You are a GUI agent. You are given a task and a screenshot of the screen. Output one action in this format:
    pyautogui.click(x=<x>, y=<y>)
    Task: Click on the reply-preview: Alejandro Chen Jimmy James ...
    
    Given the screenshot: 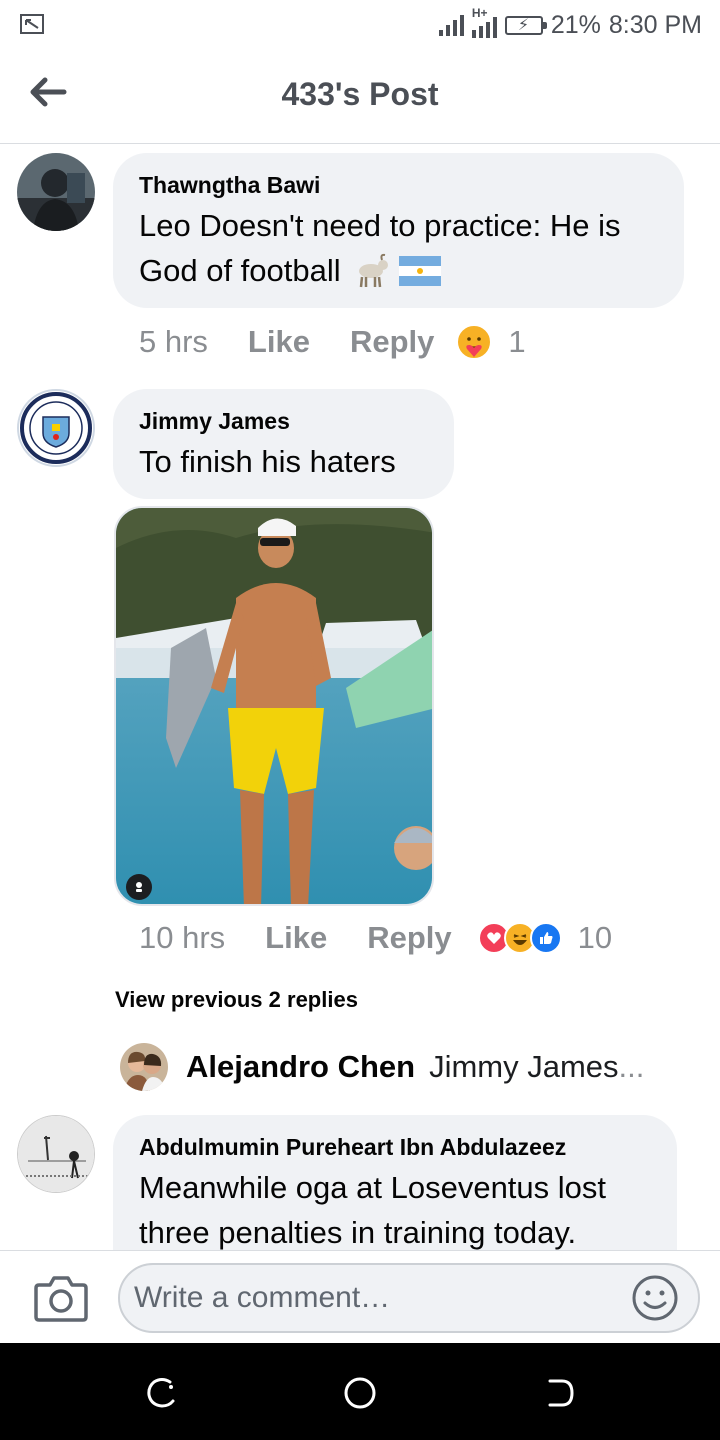 What is the action you would take?
    pyautogui.click(x=400, y=1067)
    